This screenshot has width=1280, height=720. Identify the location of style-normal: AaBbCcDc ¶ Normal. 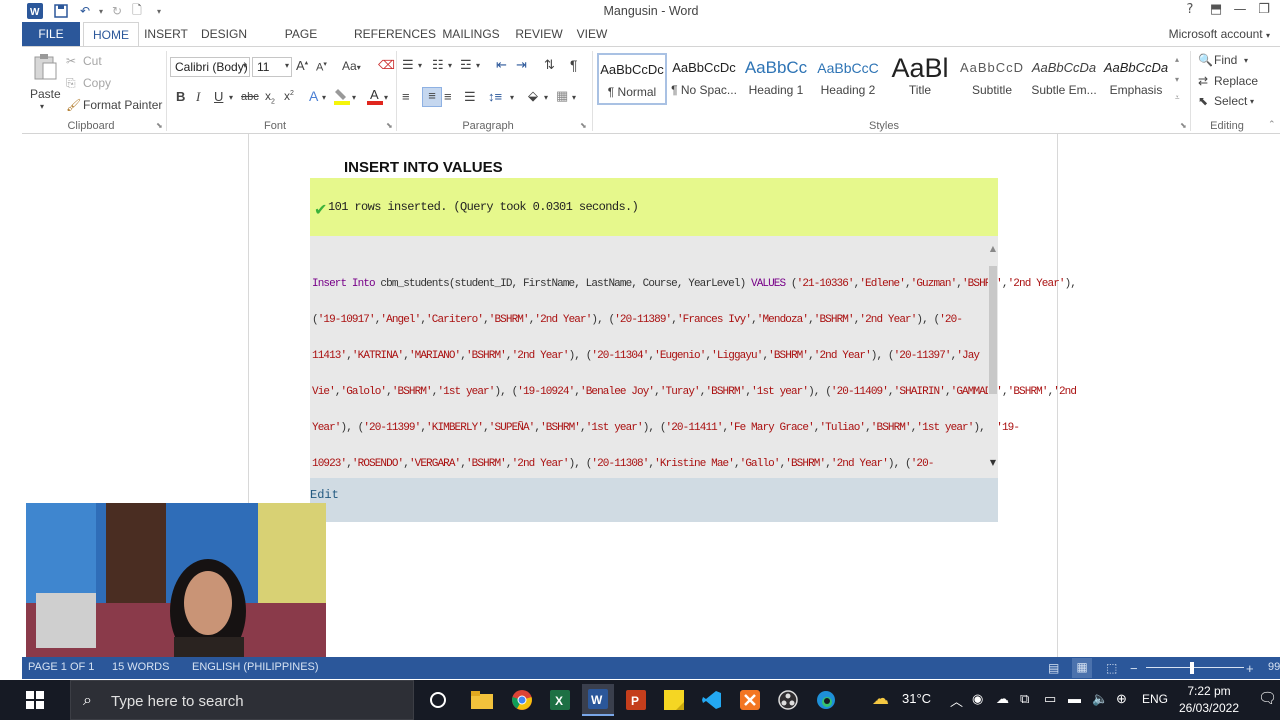
(632, 79).